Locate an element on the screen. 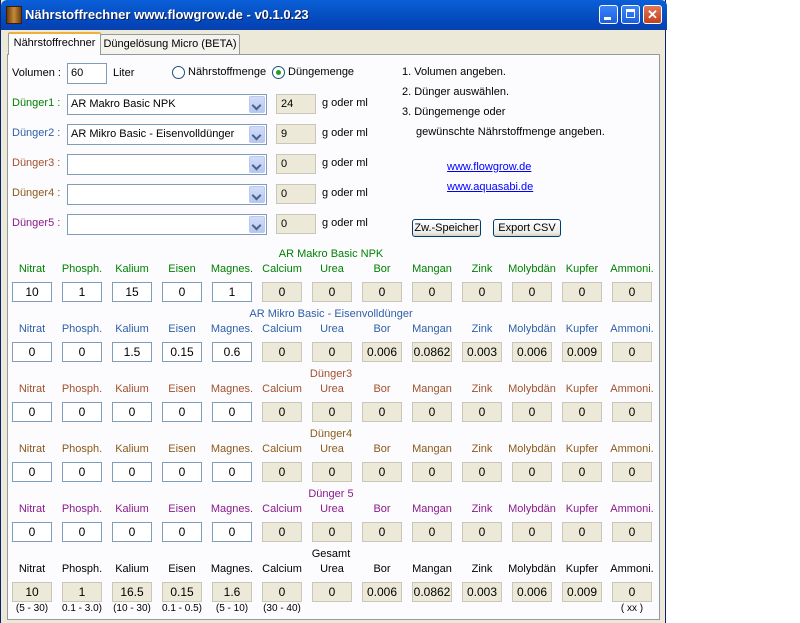  instruction-step3b: gewünschte Nährstoffmenge angeben. is located at coordinates (510, 132).